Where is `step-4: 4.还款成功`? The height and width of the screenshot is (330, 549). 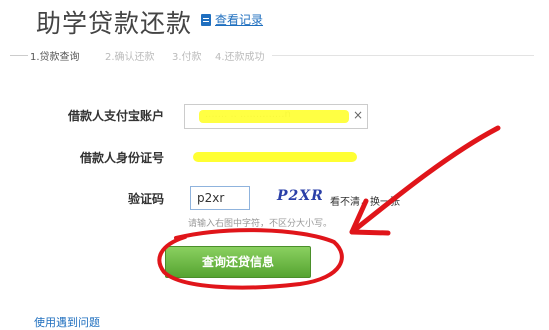
step-4: 4.还款成功 is located at coordinates (240, 57).